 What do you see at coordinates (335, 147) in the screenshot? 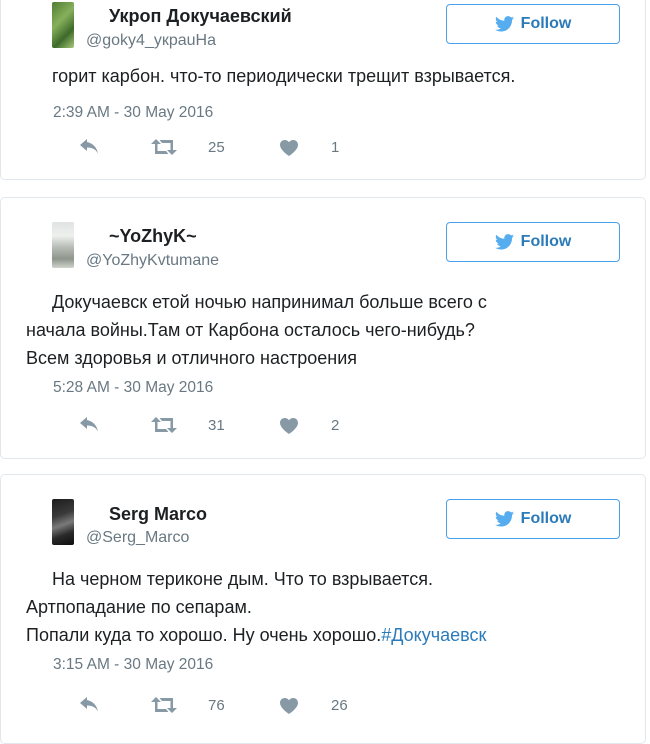
I see `like-count: 1` at bounding box center [335, 147].